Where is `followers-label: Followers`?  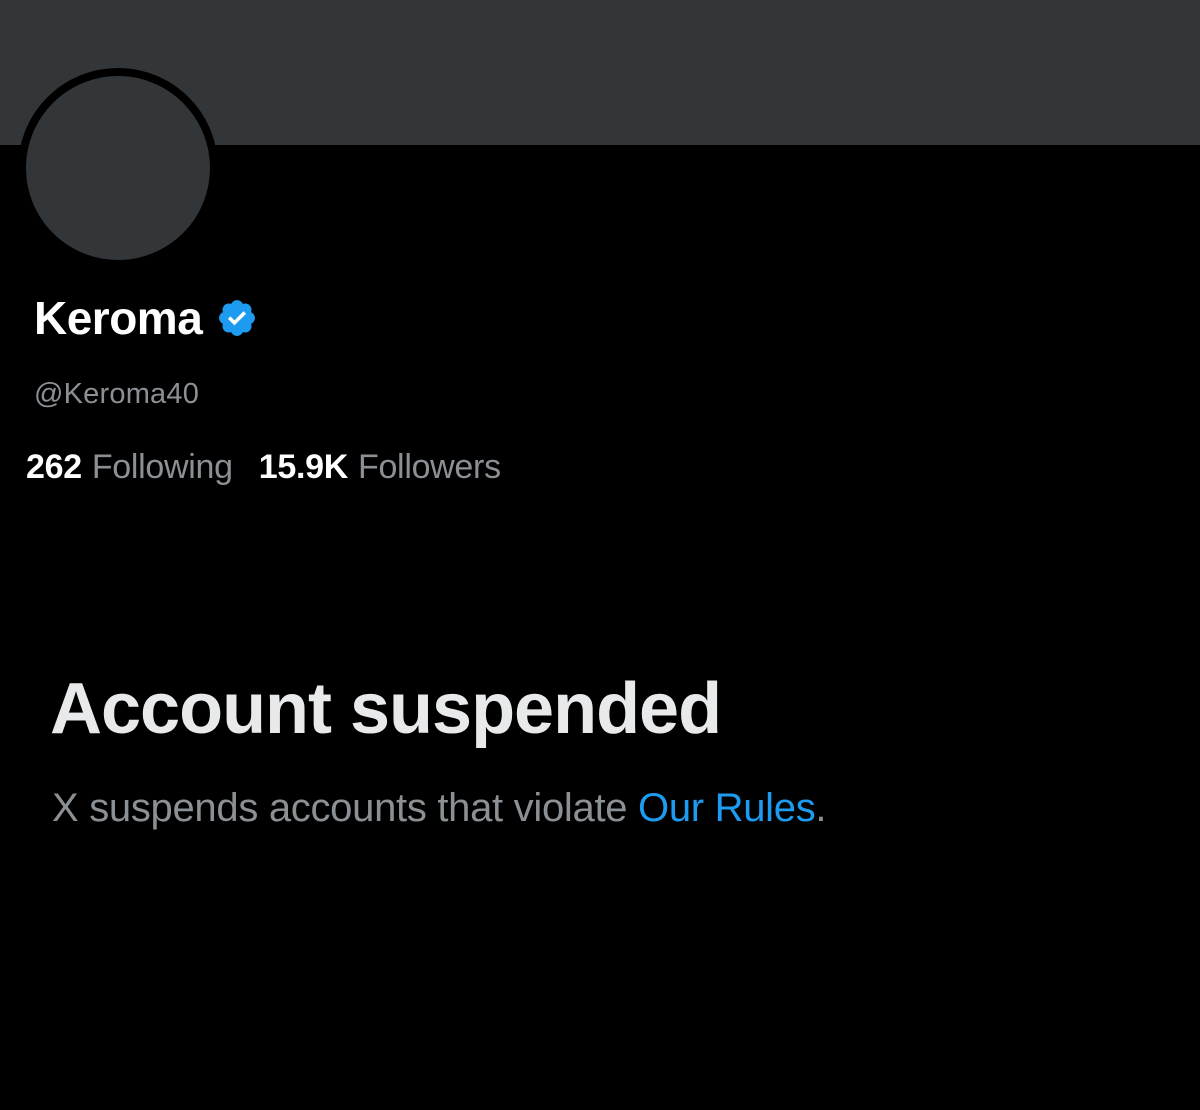 followers-label: Followers is located at coordinates (429, 467).